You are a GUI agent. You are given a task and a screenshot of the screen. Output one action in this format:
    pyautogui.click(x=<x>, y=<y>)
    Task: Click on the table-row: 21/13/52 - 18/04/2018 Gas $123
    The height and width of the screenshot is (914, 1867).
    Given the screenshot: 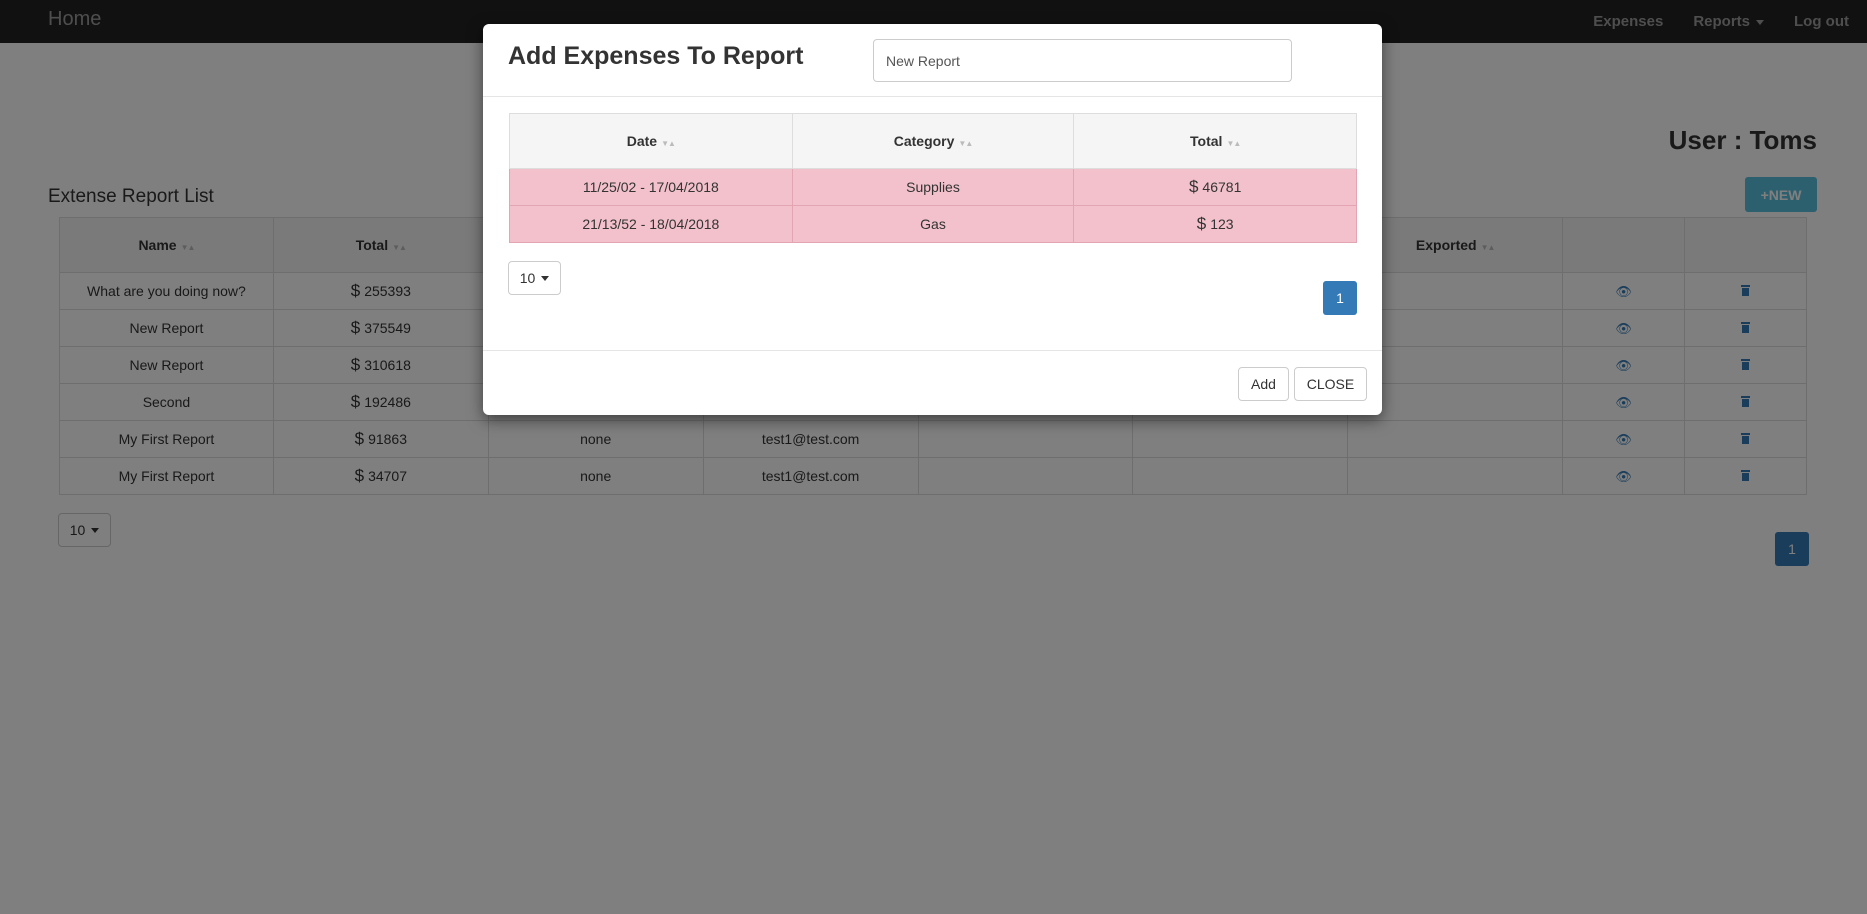 What is the action you would take?
    pyautogui.click(x=933, y=224)
    